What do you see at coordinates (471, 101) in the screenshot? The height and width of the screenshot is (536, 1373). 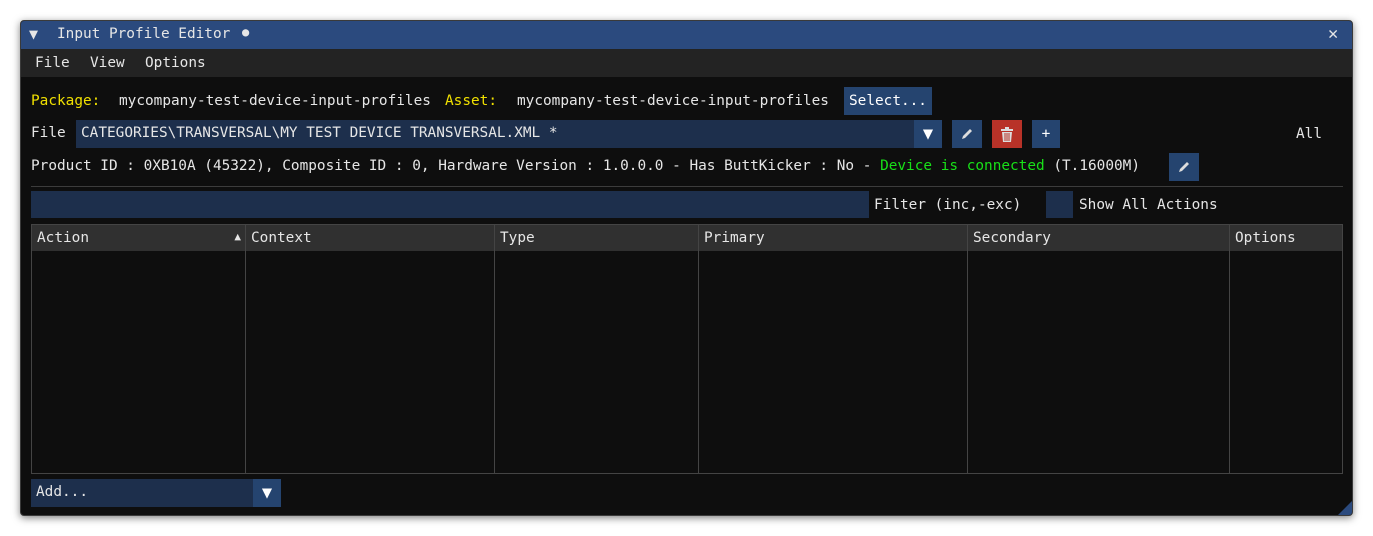 I see `asset-label: Asset:` at bounding box center [471, 101].